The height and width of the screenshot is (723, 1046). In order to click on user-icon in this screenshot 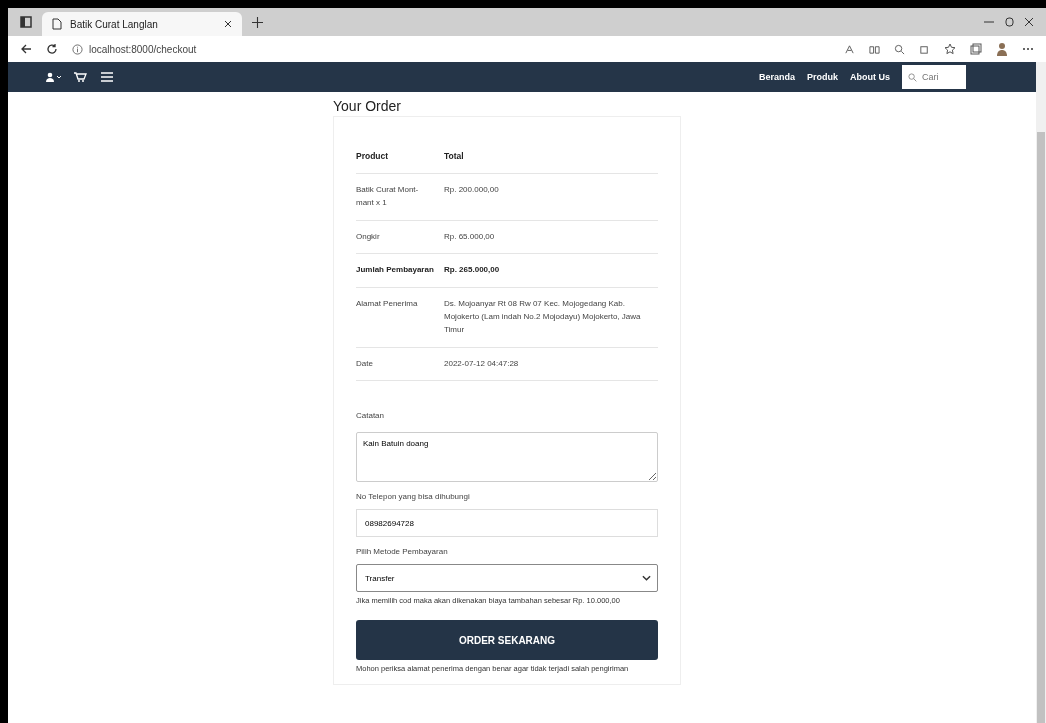, I will do `click(54, 77)`.